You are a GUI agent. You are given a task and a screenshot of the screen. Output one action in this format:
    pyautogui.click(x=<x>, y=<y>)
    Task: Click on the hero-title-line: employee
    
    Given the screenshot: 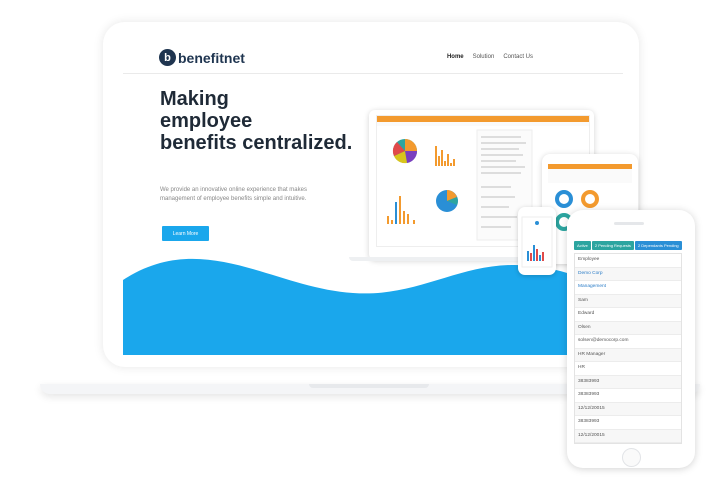 What is the action you would take?
    pyautogui.click(x=206, y=121)
    